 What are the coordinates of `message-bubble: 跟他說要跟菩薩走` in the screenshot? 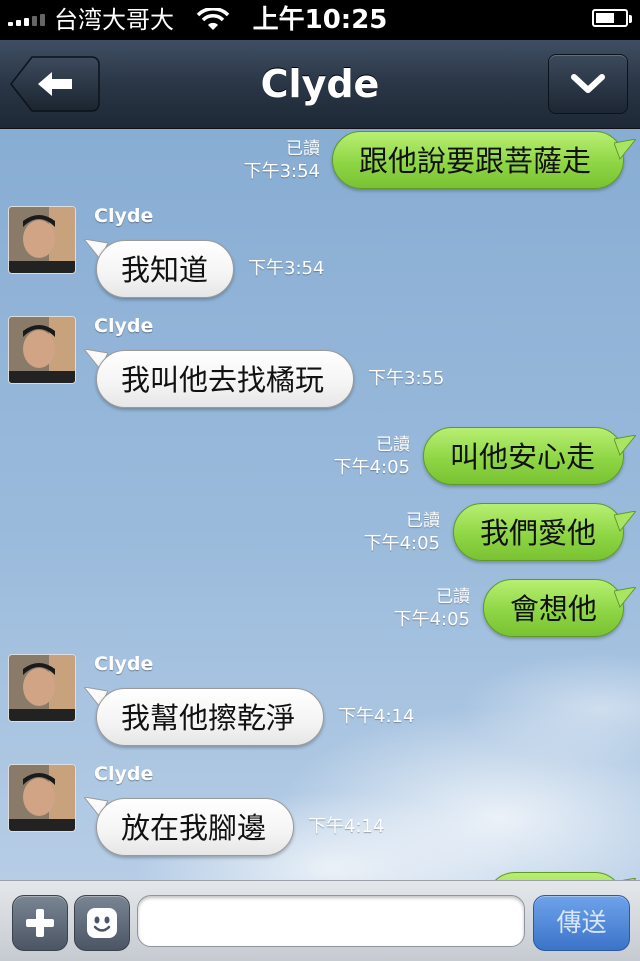 It's located at (478, 160).